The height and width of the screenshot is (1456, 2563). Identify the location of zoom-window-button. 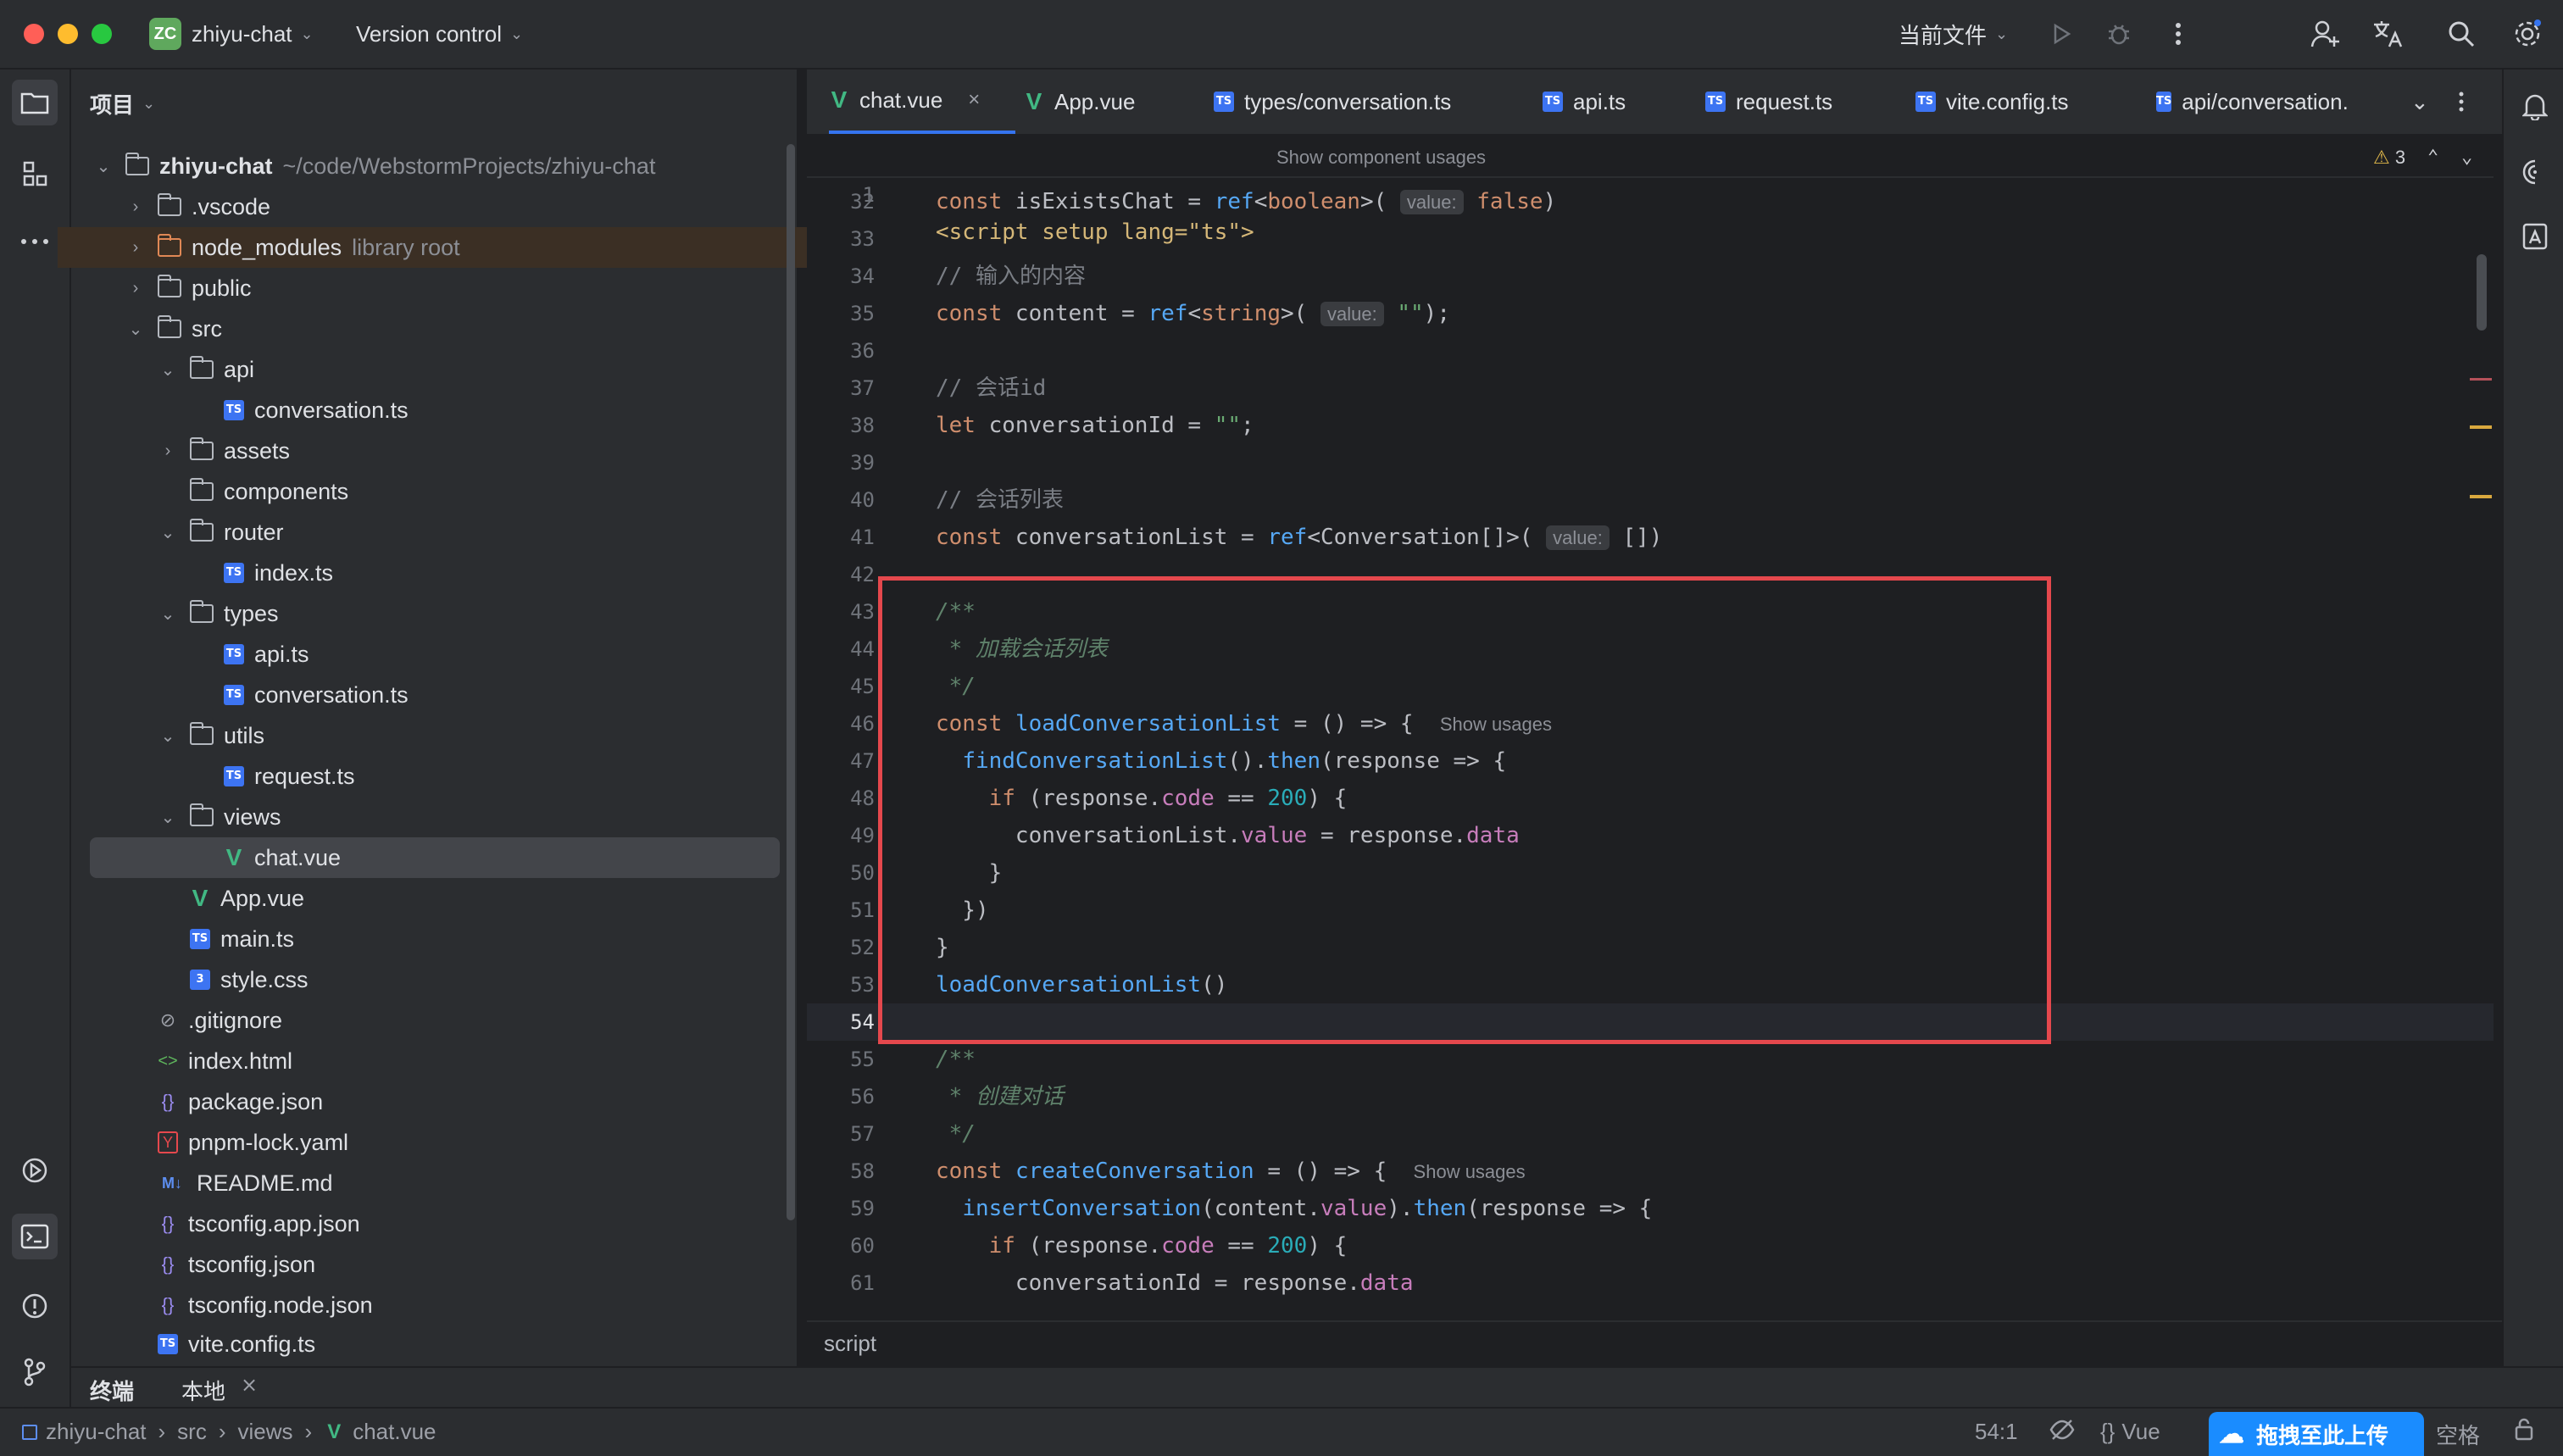
(102, 34).